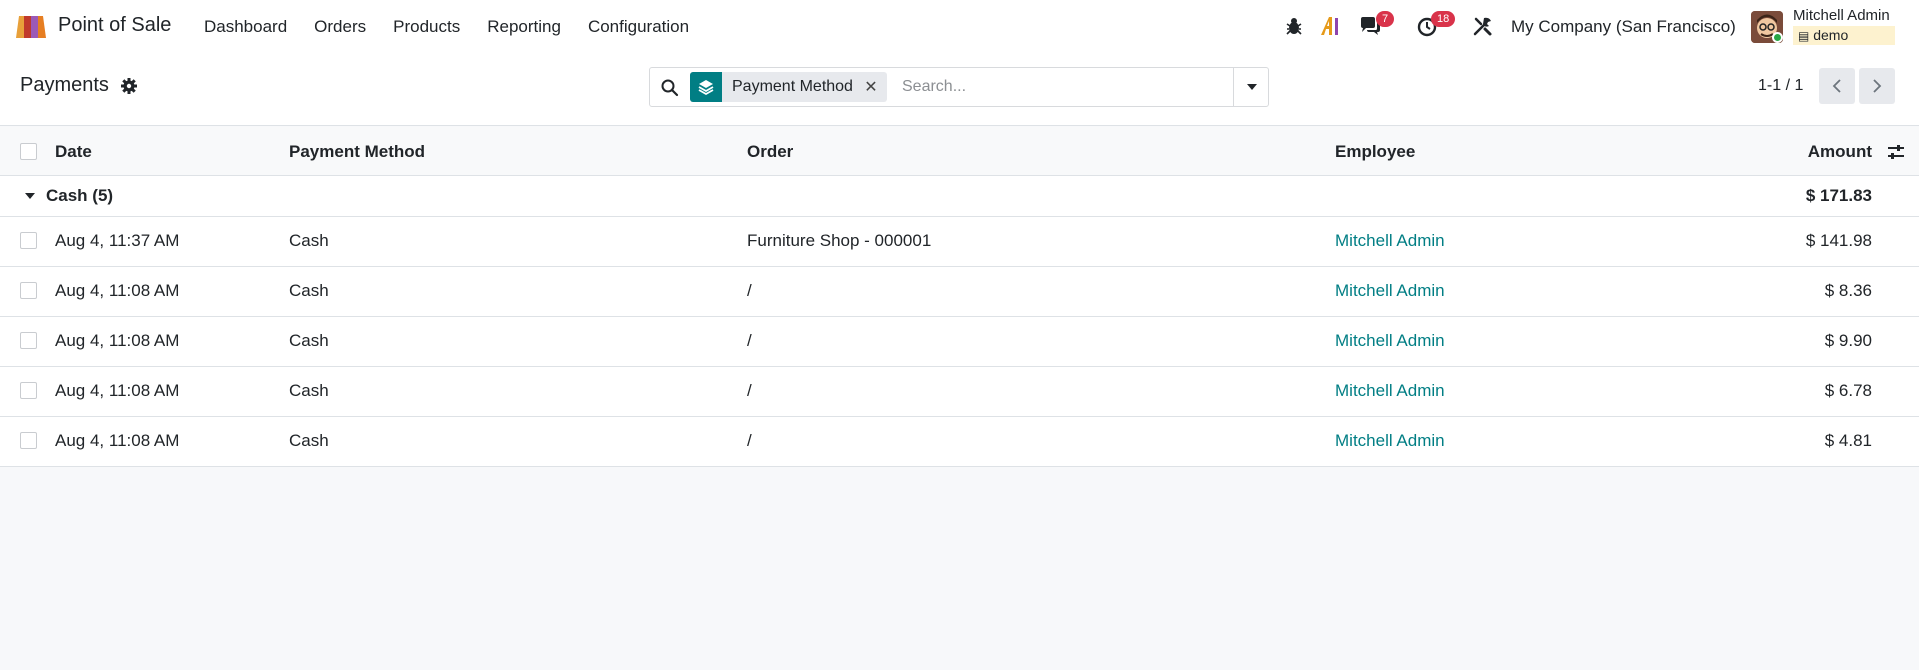 Image resolution: width=1919 pixels, height=670 pixels. I want to click on company-switcher: My Company (San Francisco), so click(1623, 27).